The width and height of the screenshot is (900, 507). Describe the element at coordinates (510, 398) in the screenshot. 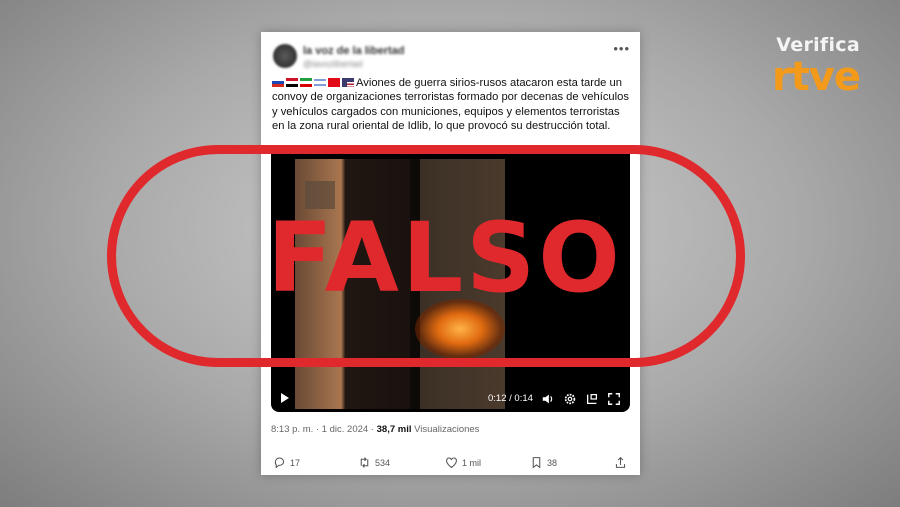

I see `video-time: 0:12 / 0:14` at that location.